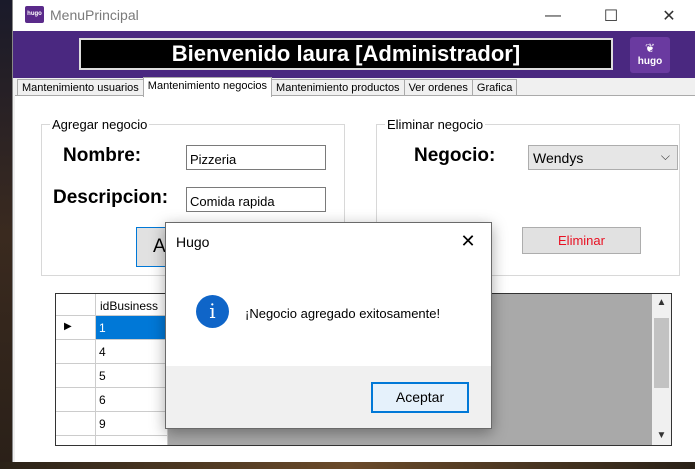  I want to click on title-bar: hugo MenuPrincipal — ☐ ✕, so click(354, 15).